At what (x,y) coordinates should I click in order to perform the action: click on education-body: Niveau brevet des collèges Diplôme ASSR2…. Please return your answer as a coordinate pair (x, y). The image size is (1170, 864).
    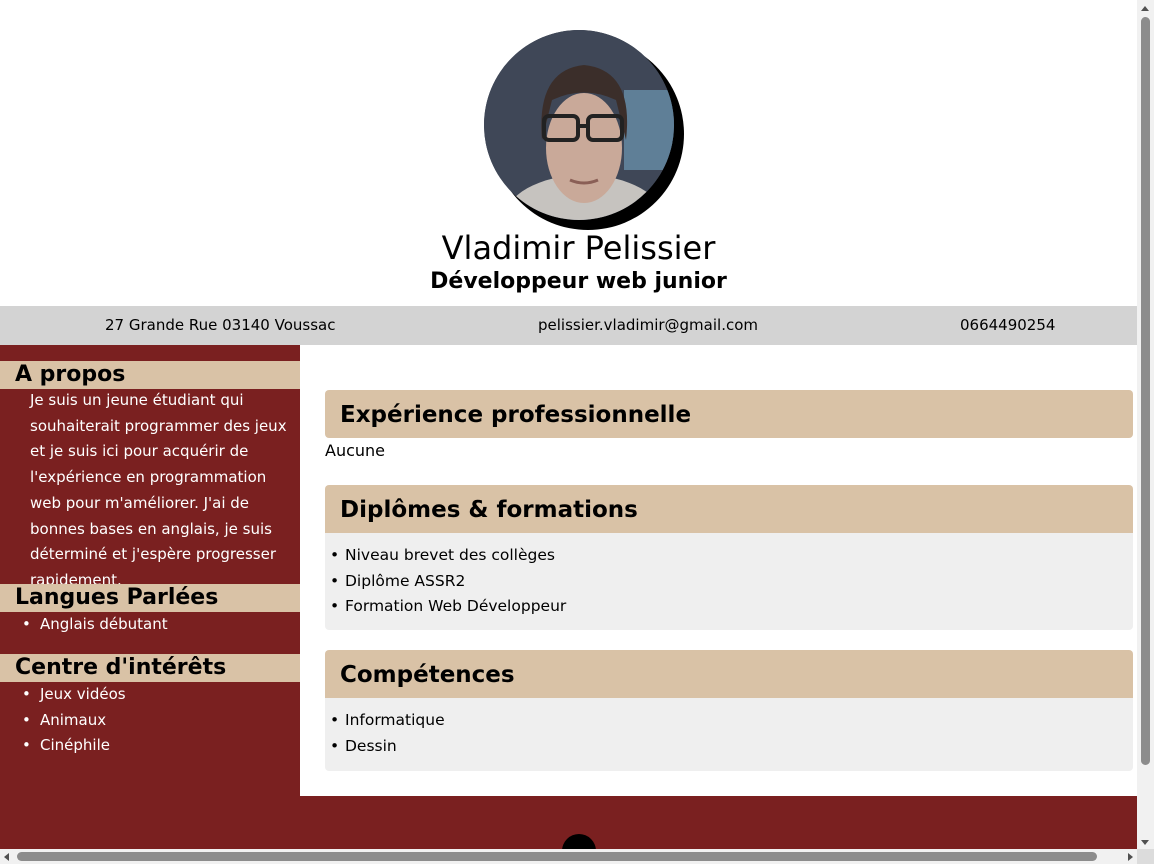
    Looking at the image, I should click on (729, 581).